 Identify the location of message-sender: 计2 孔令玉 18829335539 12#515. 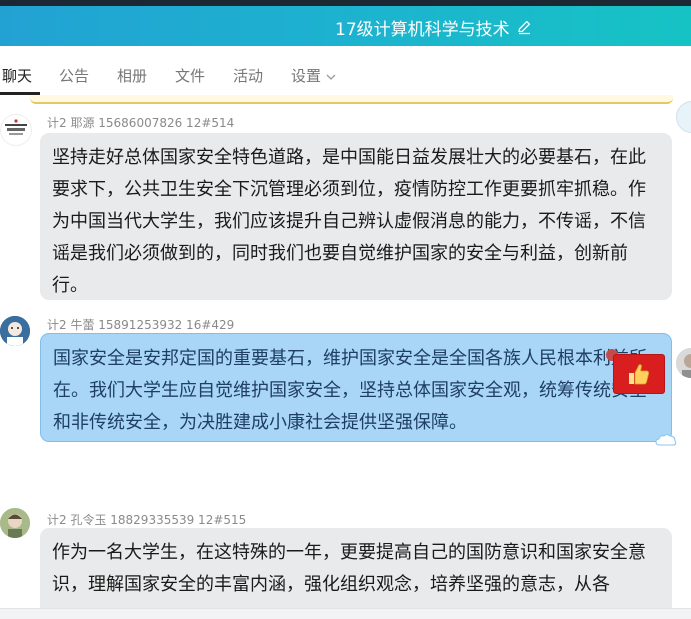
(147, 520).